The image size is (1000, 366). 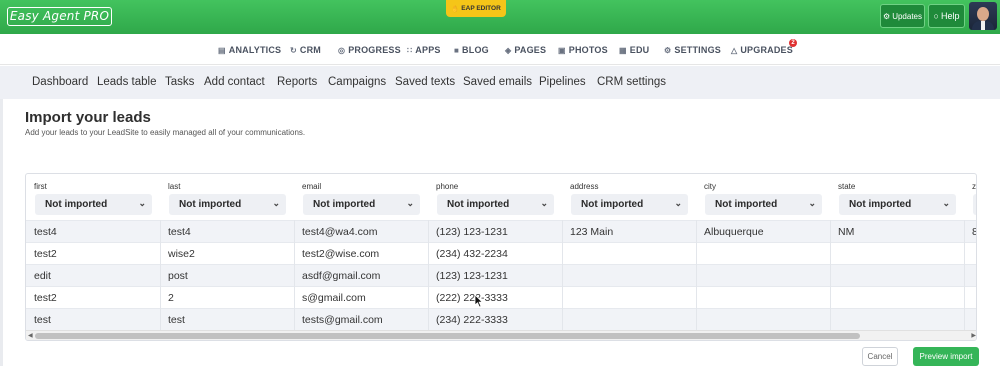 I want to click on column-header: phone, so click(x=447, y=186).